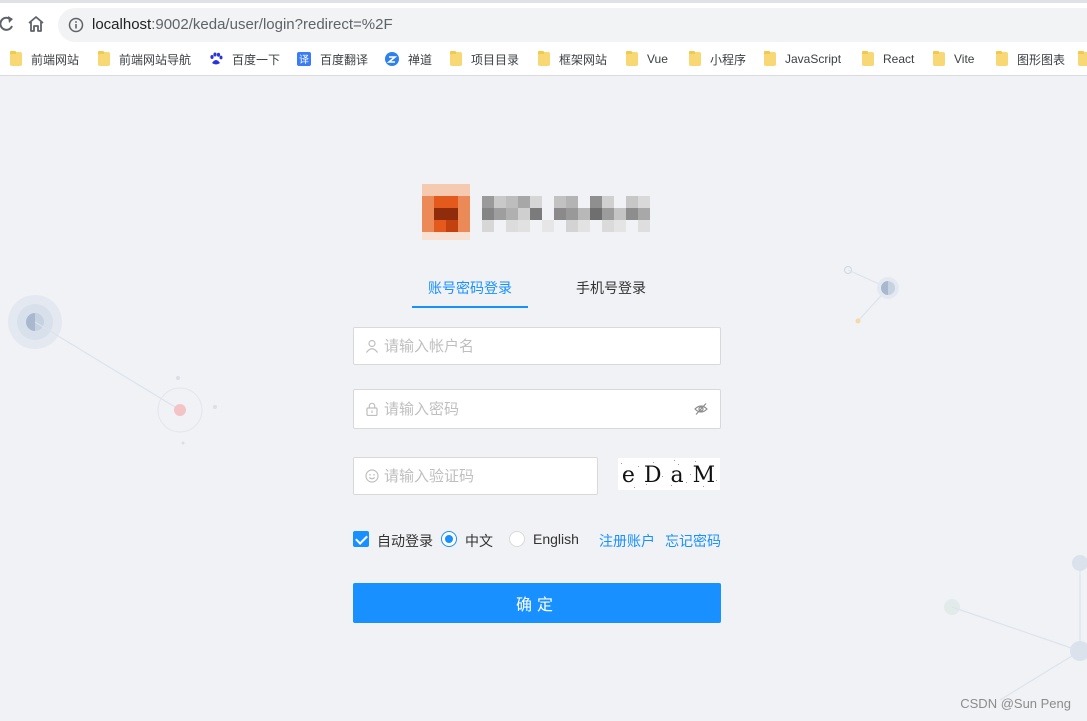 The width and height of the screenshot is (1087, 721). I want to click on bookmark-label: 百度翻译, so click(344, 59).